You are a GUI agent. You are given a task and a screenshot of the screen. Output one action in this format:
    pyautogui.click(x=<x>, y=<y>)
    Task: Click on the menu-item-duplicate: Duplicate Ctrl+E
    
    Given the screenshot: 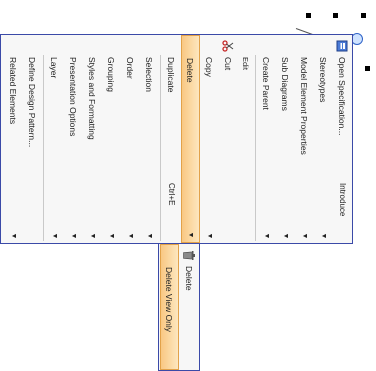 What is the action you would take?
    pyautogui.click(x=171, y=139)
    